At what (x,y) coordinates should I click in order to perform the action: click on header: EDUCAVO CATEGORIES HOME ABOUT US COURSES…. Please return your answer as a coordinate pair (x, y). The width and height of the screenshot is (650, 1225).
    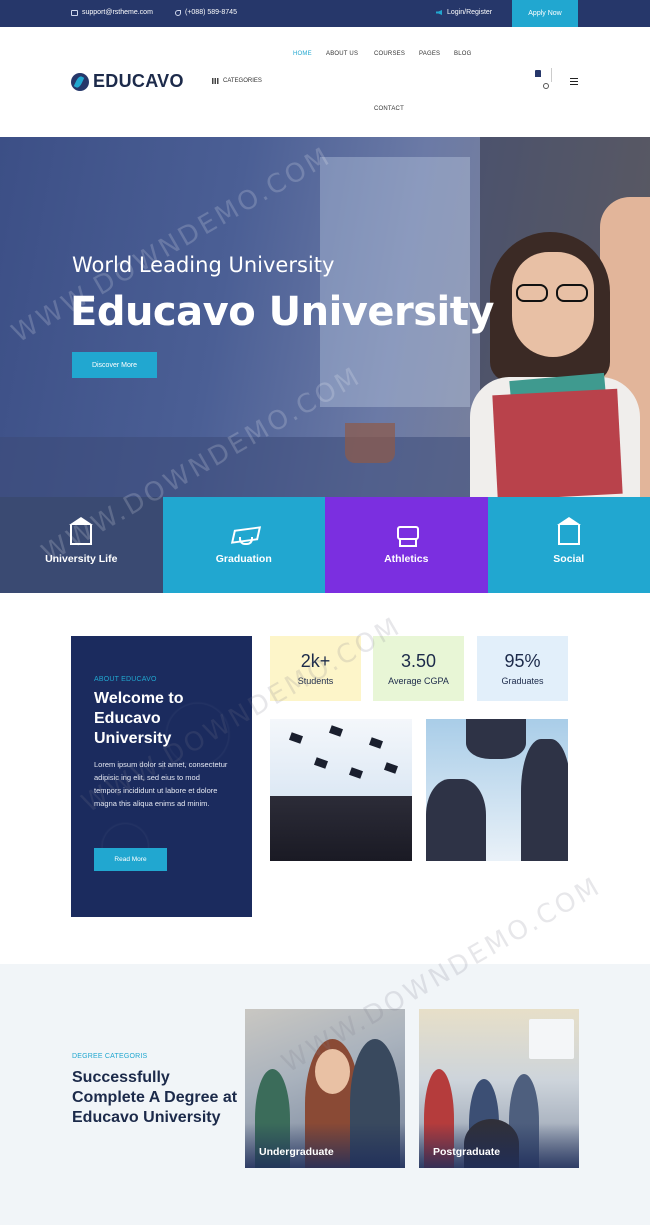
    Looking at the image, I should click on (325, 82).